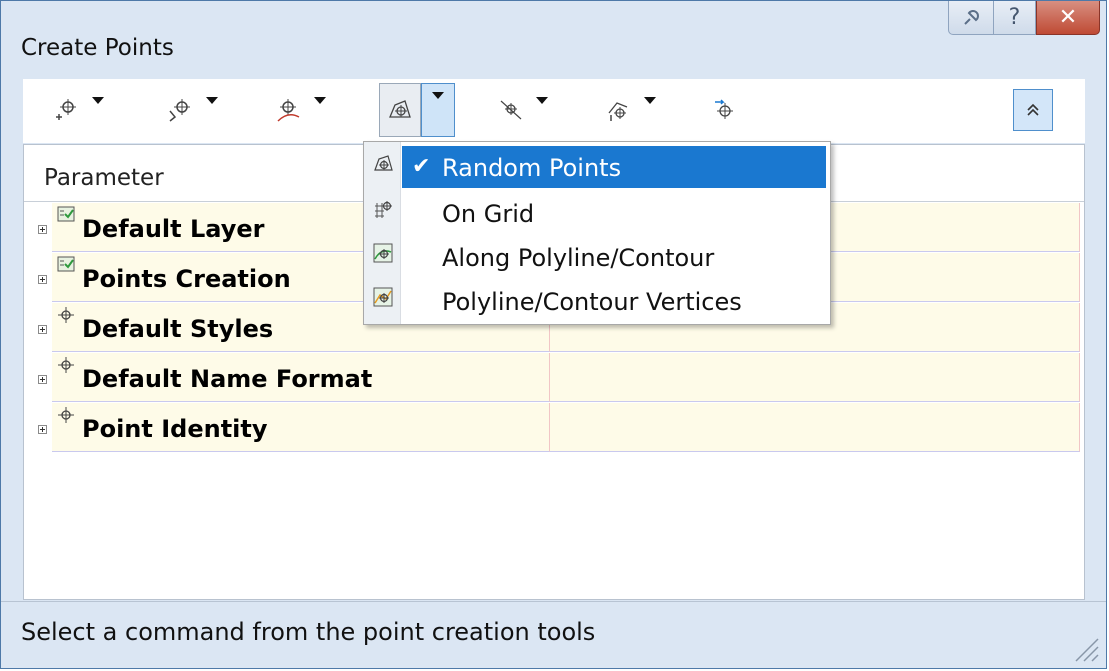  I want to click on menu-item-label: Random Points, so click(532, 168).